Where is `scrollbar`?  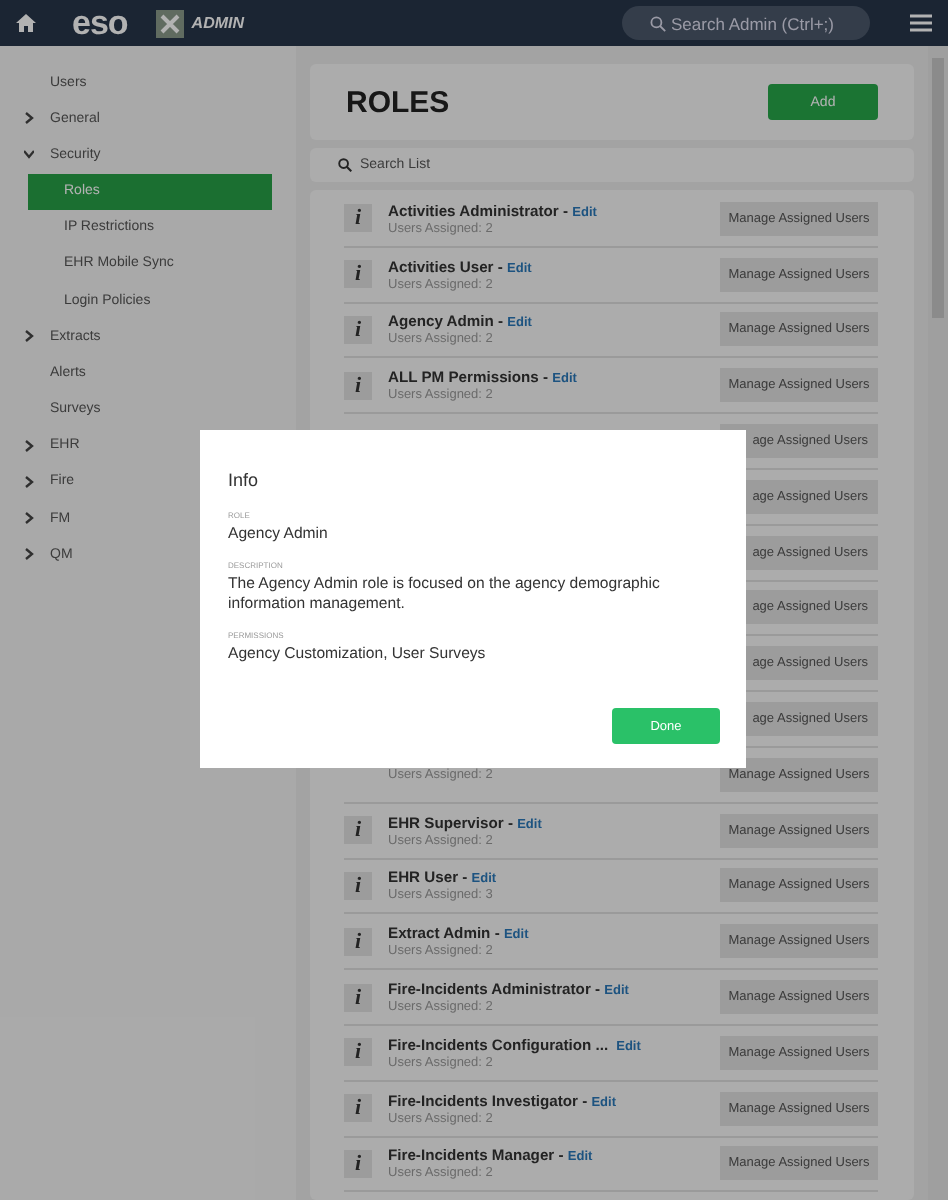
scrollbar is located at coordinates (938, 623).